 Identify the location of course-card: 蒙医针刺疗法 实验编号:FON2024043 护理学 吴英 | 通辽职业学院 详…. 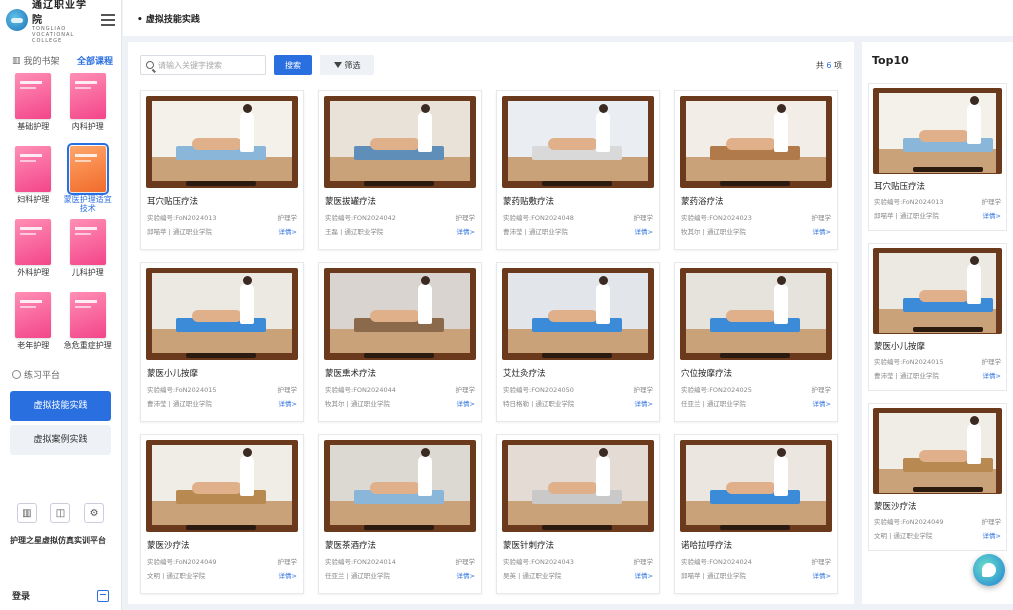
(578, 514).